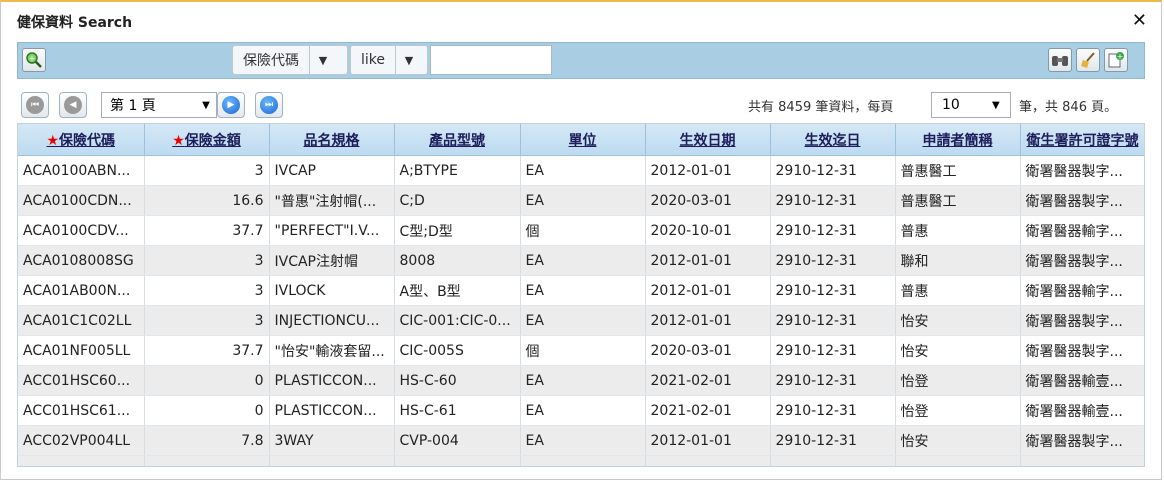  What do you see at coordinates (457, 140) in the screenshot?
I see `col-header-model: 產品型號` at bounding box center [457, 140].